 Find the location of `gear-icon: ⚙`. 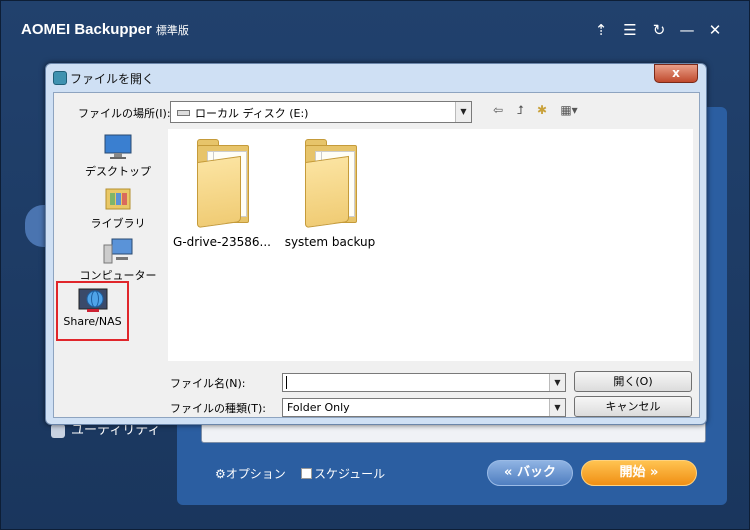

gear-icon: ⚙ is located at coordinates (220, 474).